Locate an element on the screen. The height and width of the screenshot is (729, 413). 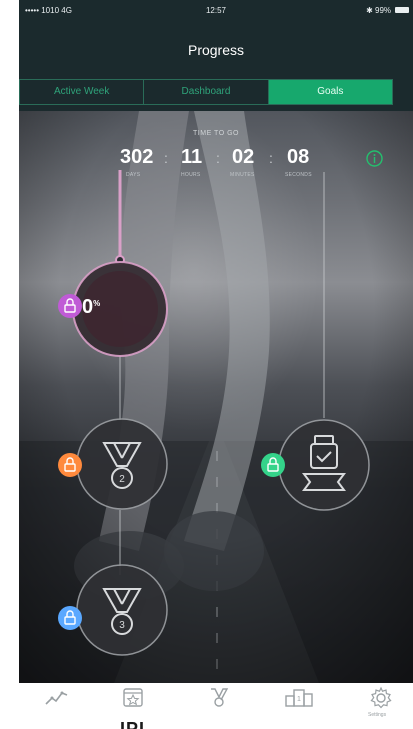
timer-minutes-label: MINUTES is located at coordinates (242, 175).